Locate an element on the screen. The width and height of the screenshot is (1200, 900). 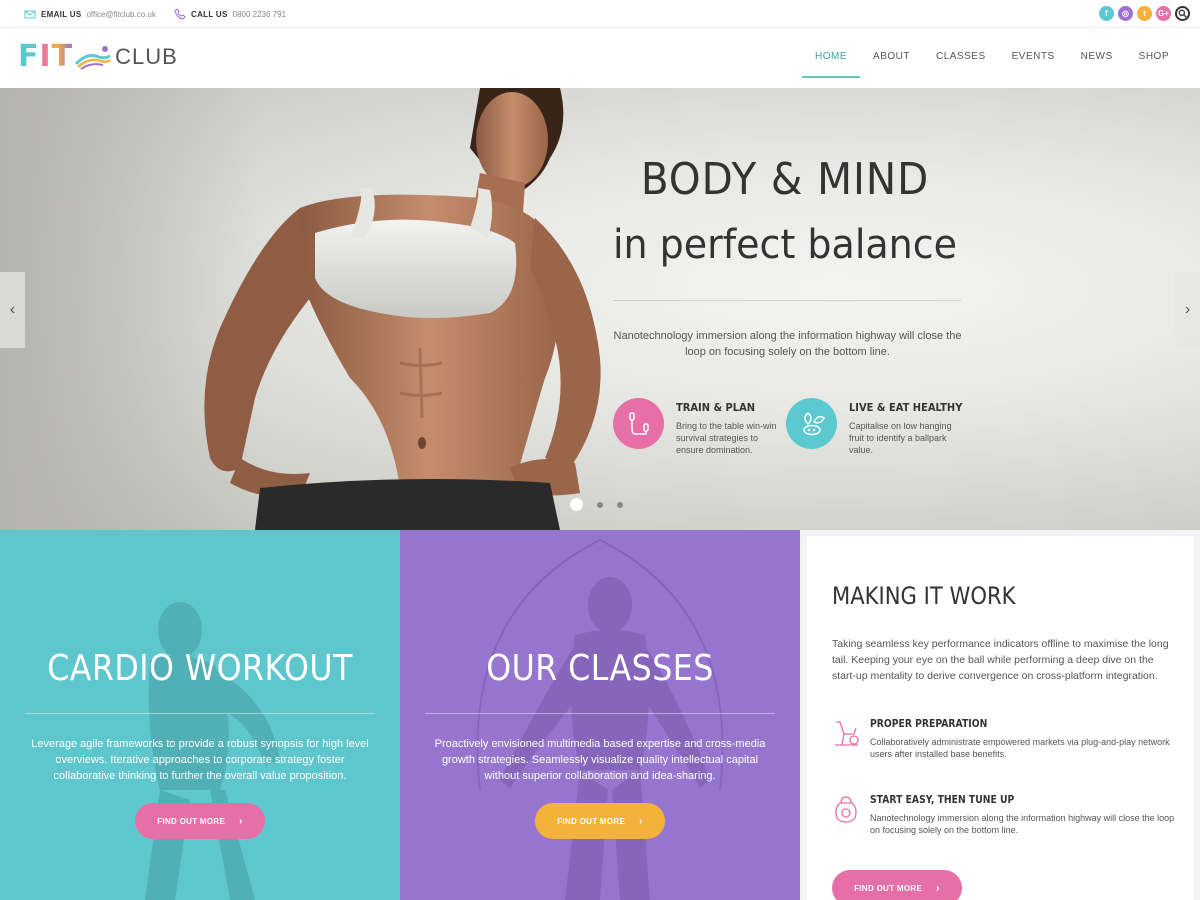
social-links: f ◎ t G+ is located at coordinates (1144, 13).